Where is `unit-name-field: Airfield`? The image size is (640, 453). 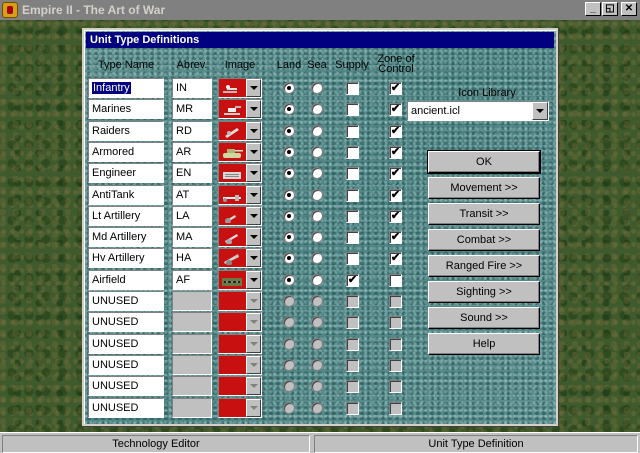 unit-name-field: Airfield is located at coordinates (126, 279).